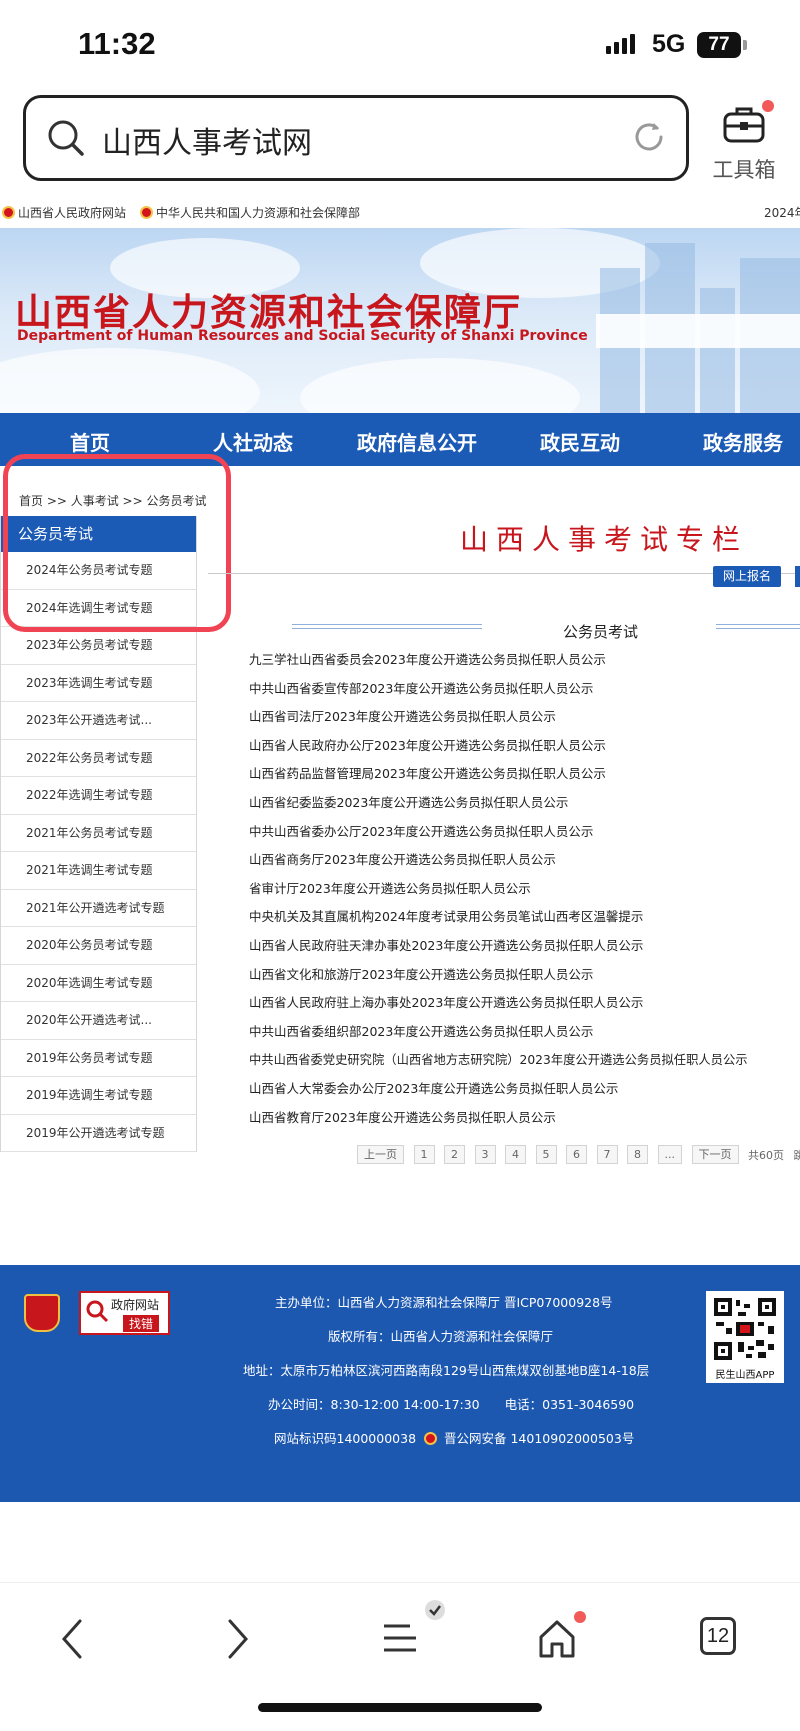  What do you see at coordinates (98, 1058) in the screenshot?
I see `sidebar-item: 2019年公务员考试专题` at bounding box center [98, 1058].